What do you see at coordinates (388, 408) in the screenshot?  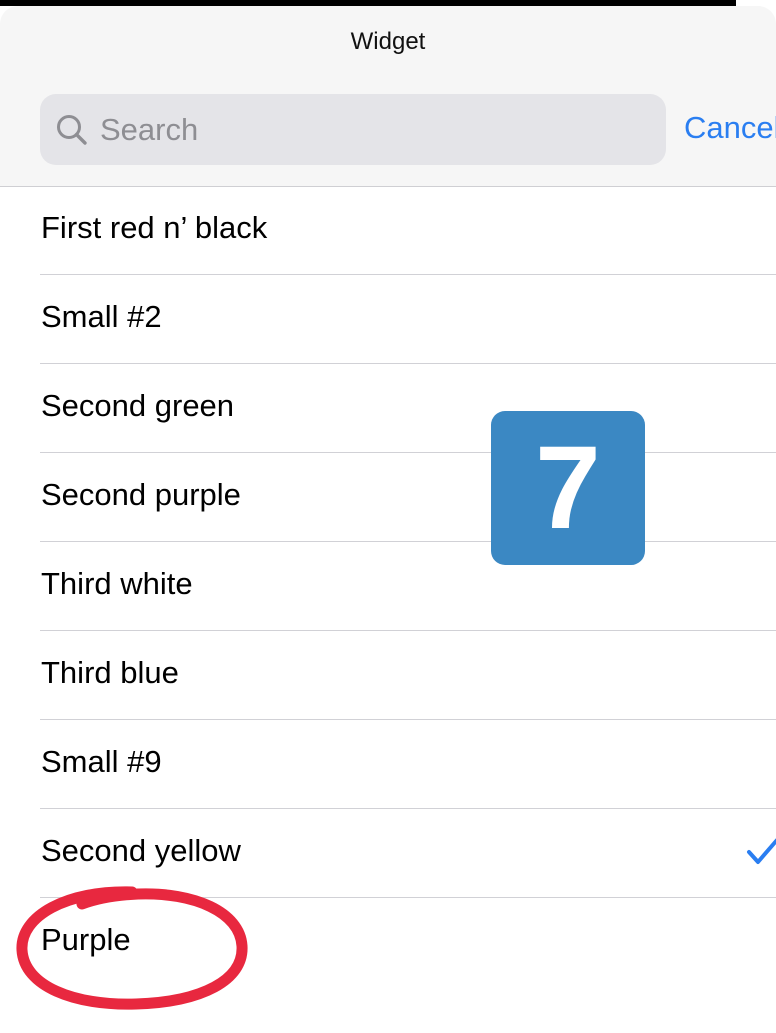 I see `list-item: Second green` at bounding box center [388, 408].